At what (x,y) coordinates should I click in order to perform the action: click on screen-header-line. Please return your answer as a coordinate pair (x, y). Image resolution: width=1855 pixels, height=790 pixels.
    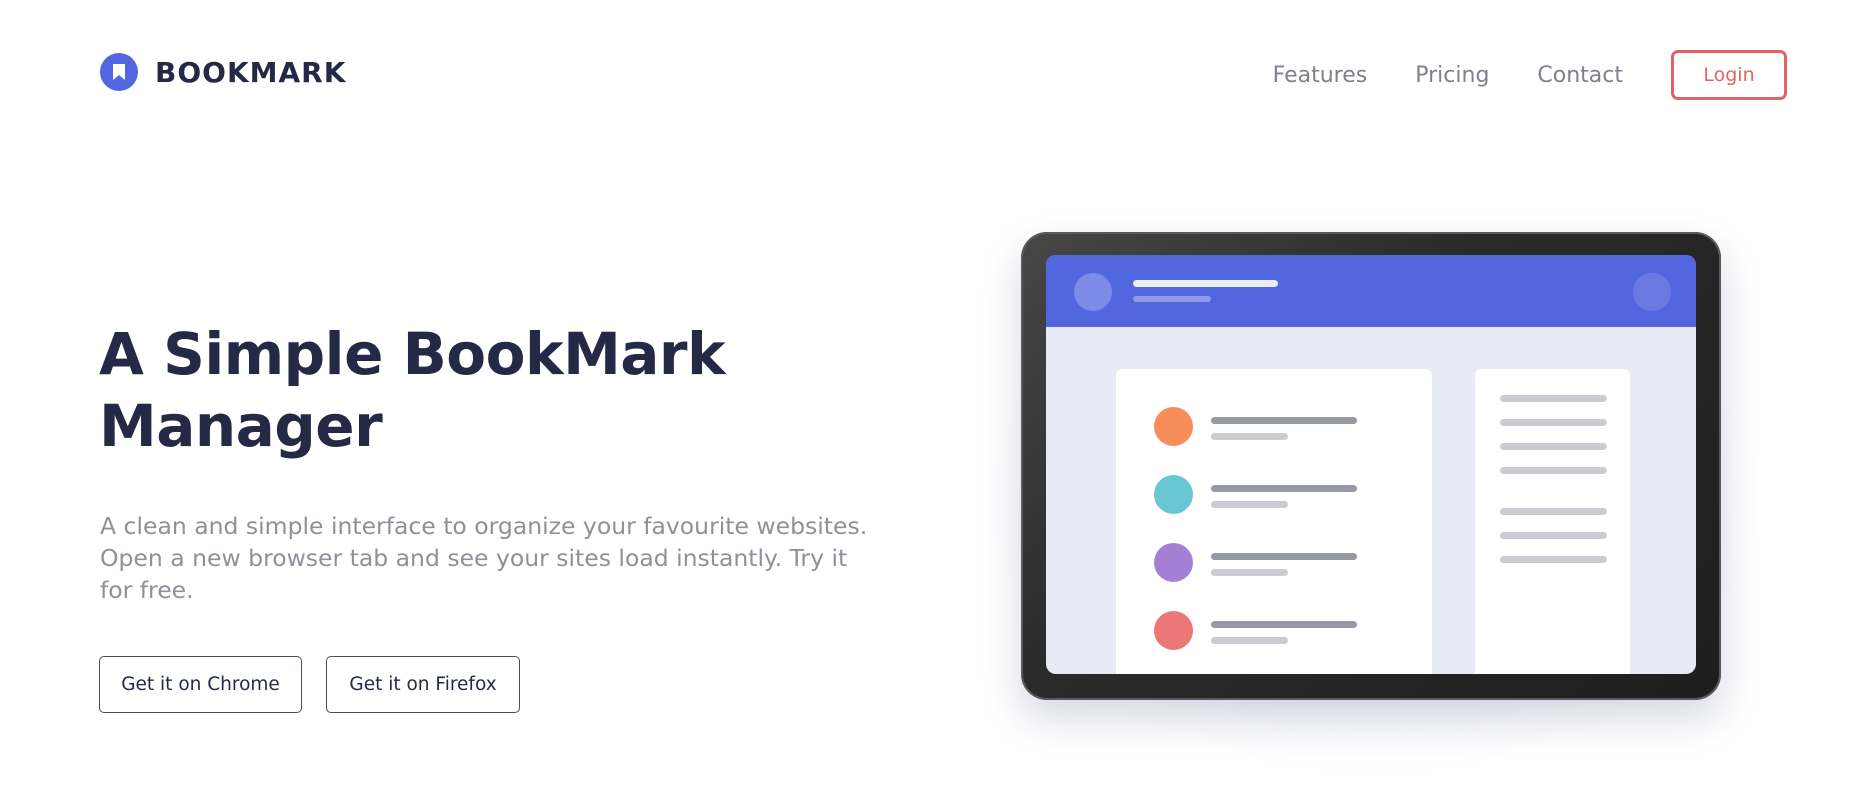
    Looking at the image, I should click on (1205, 283).